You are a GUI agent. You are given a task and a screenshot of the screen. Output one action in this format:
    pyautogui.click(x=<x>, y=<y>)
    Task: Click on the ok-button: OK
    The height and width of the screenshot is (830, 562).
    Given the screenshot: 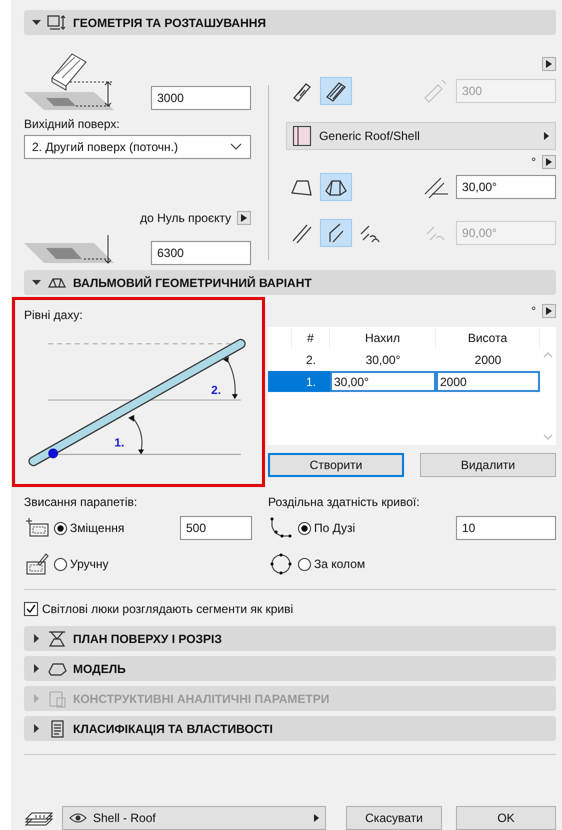 What is the action you would take?
    pyautogui.click(x=506, y=818)
    